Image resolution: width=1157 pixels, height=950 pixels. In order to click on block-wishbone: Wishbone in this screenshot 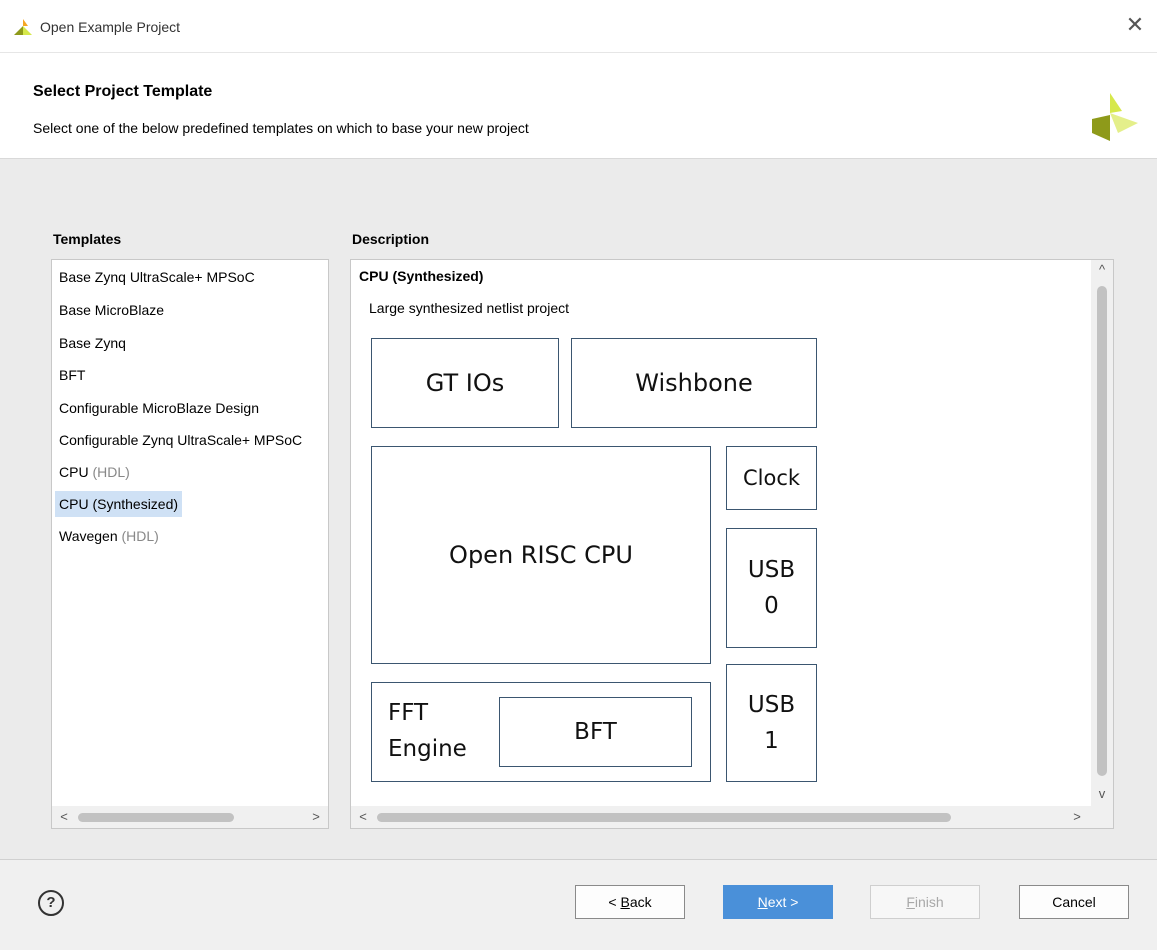, I will do `click(694, 383)`.